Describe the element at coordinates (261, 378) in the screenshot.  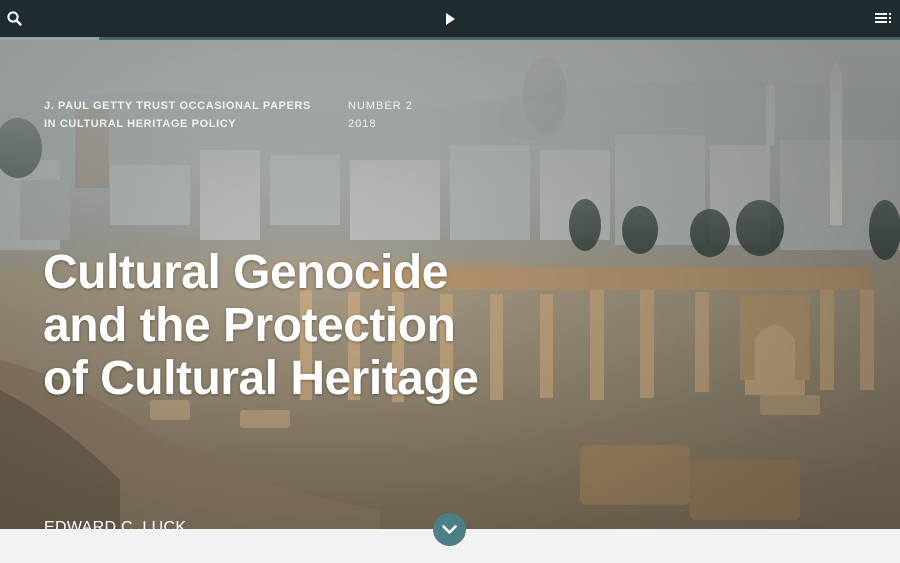
I see `title-line-3: of Cultural Heritage` at that location.